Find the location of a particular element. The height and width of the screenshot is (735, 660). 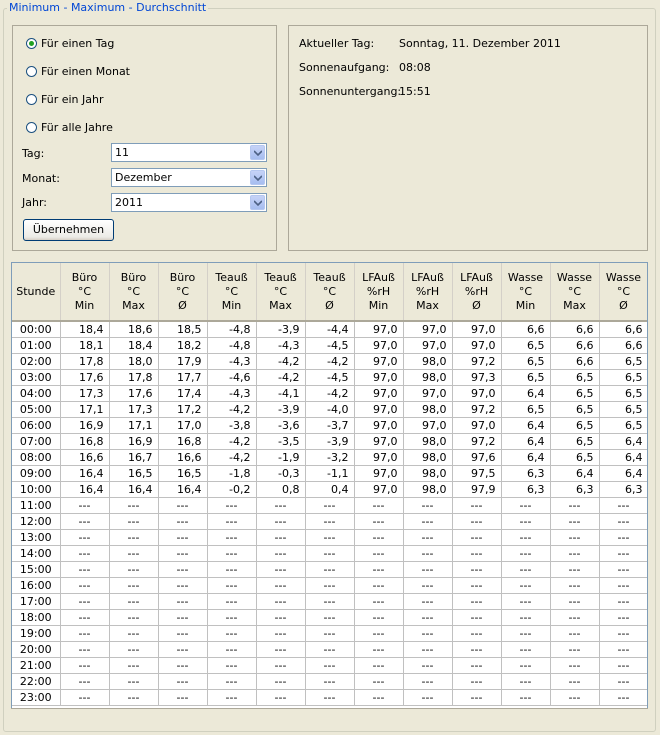

column-header-line: Max is located at coordinates (427, 305).